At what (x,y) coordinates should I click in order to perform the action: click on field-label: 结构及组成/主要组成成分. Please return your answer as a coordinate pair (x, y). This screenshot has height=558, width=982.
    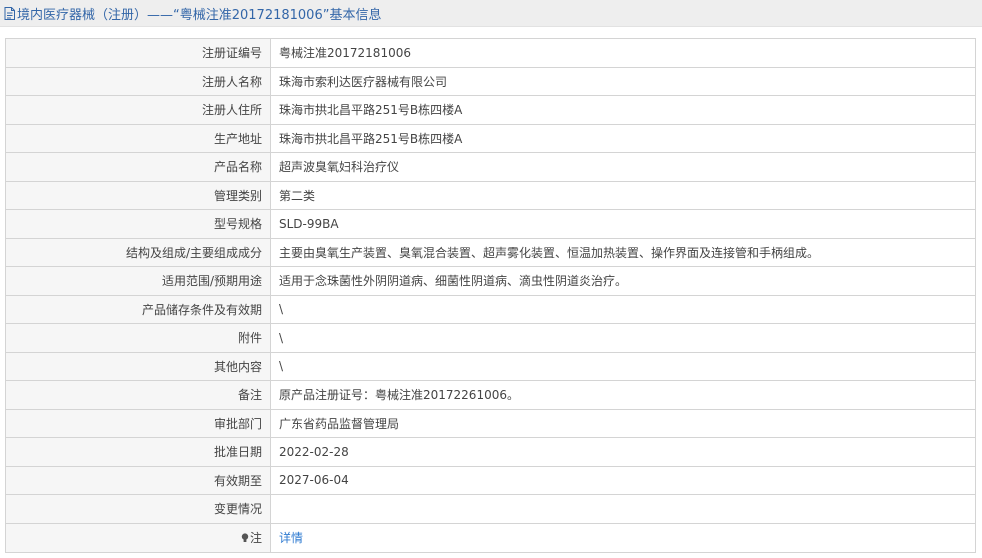
    Looking at the image, I should click on (138, 252).